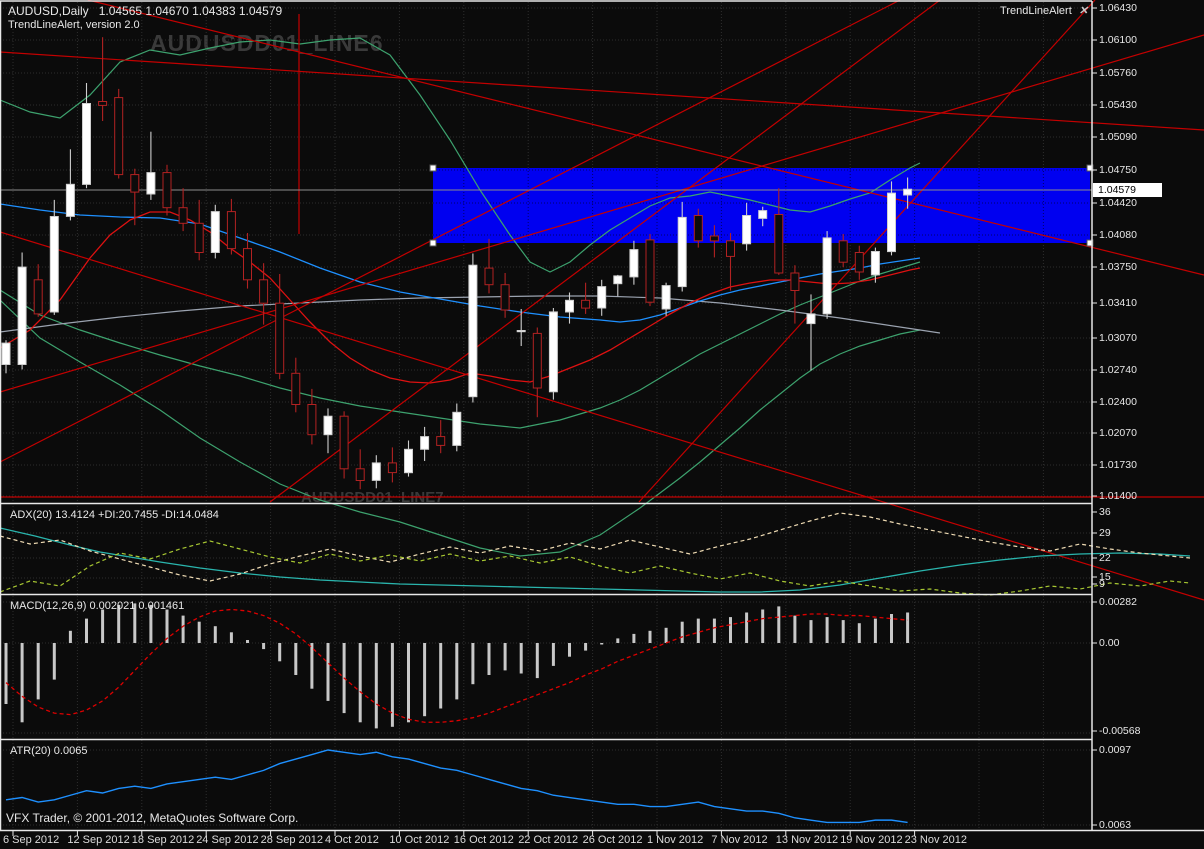 The height and width of the screenshot is (849, 1204). I want to click on window-title: TrendLineAlert ✕, so click(1044, 10).